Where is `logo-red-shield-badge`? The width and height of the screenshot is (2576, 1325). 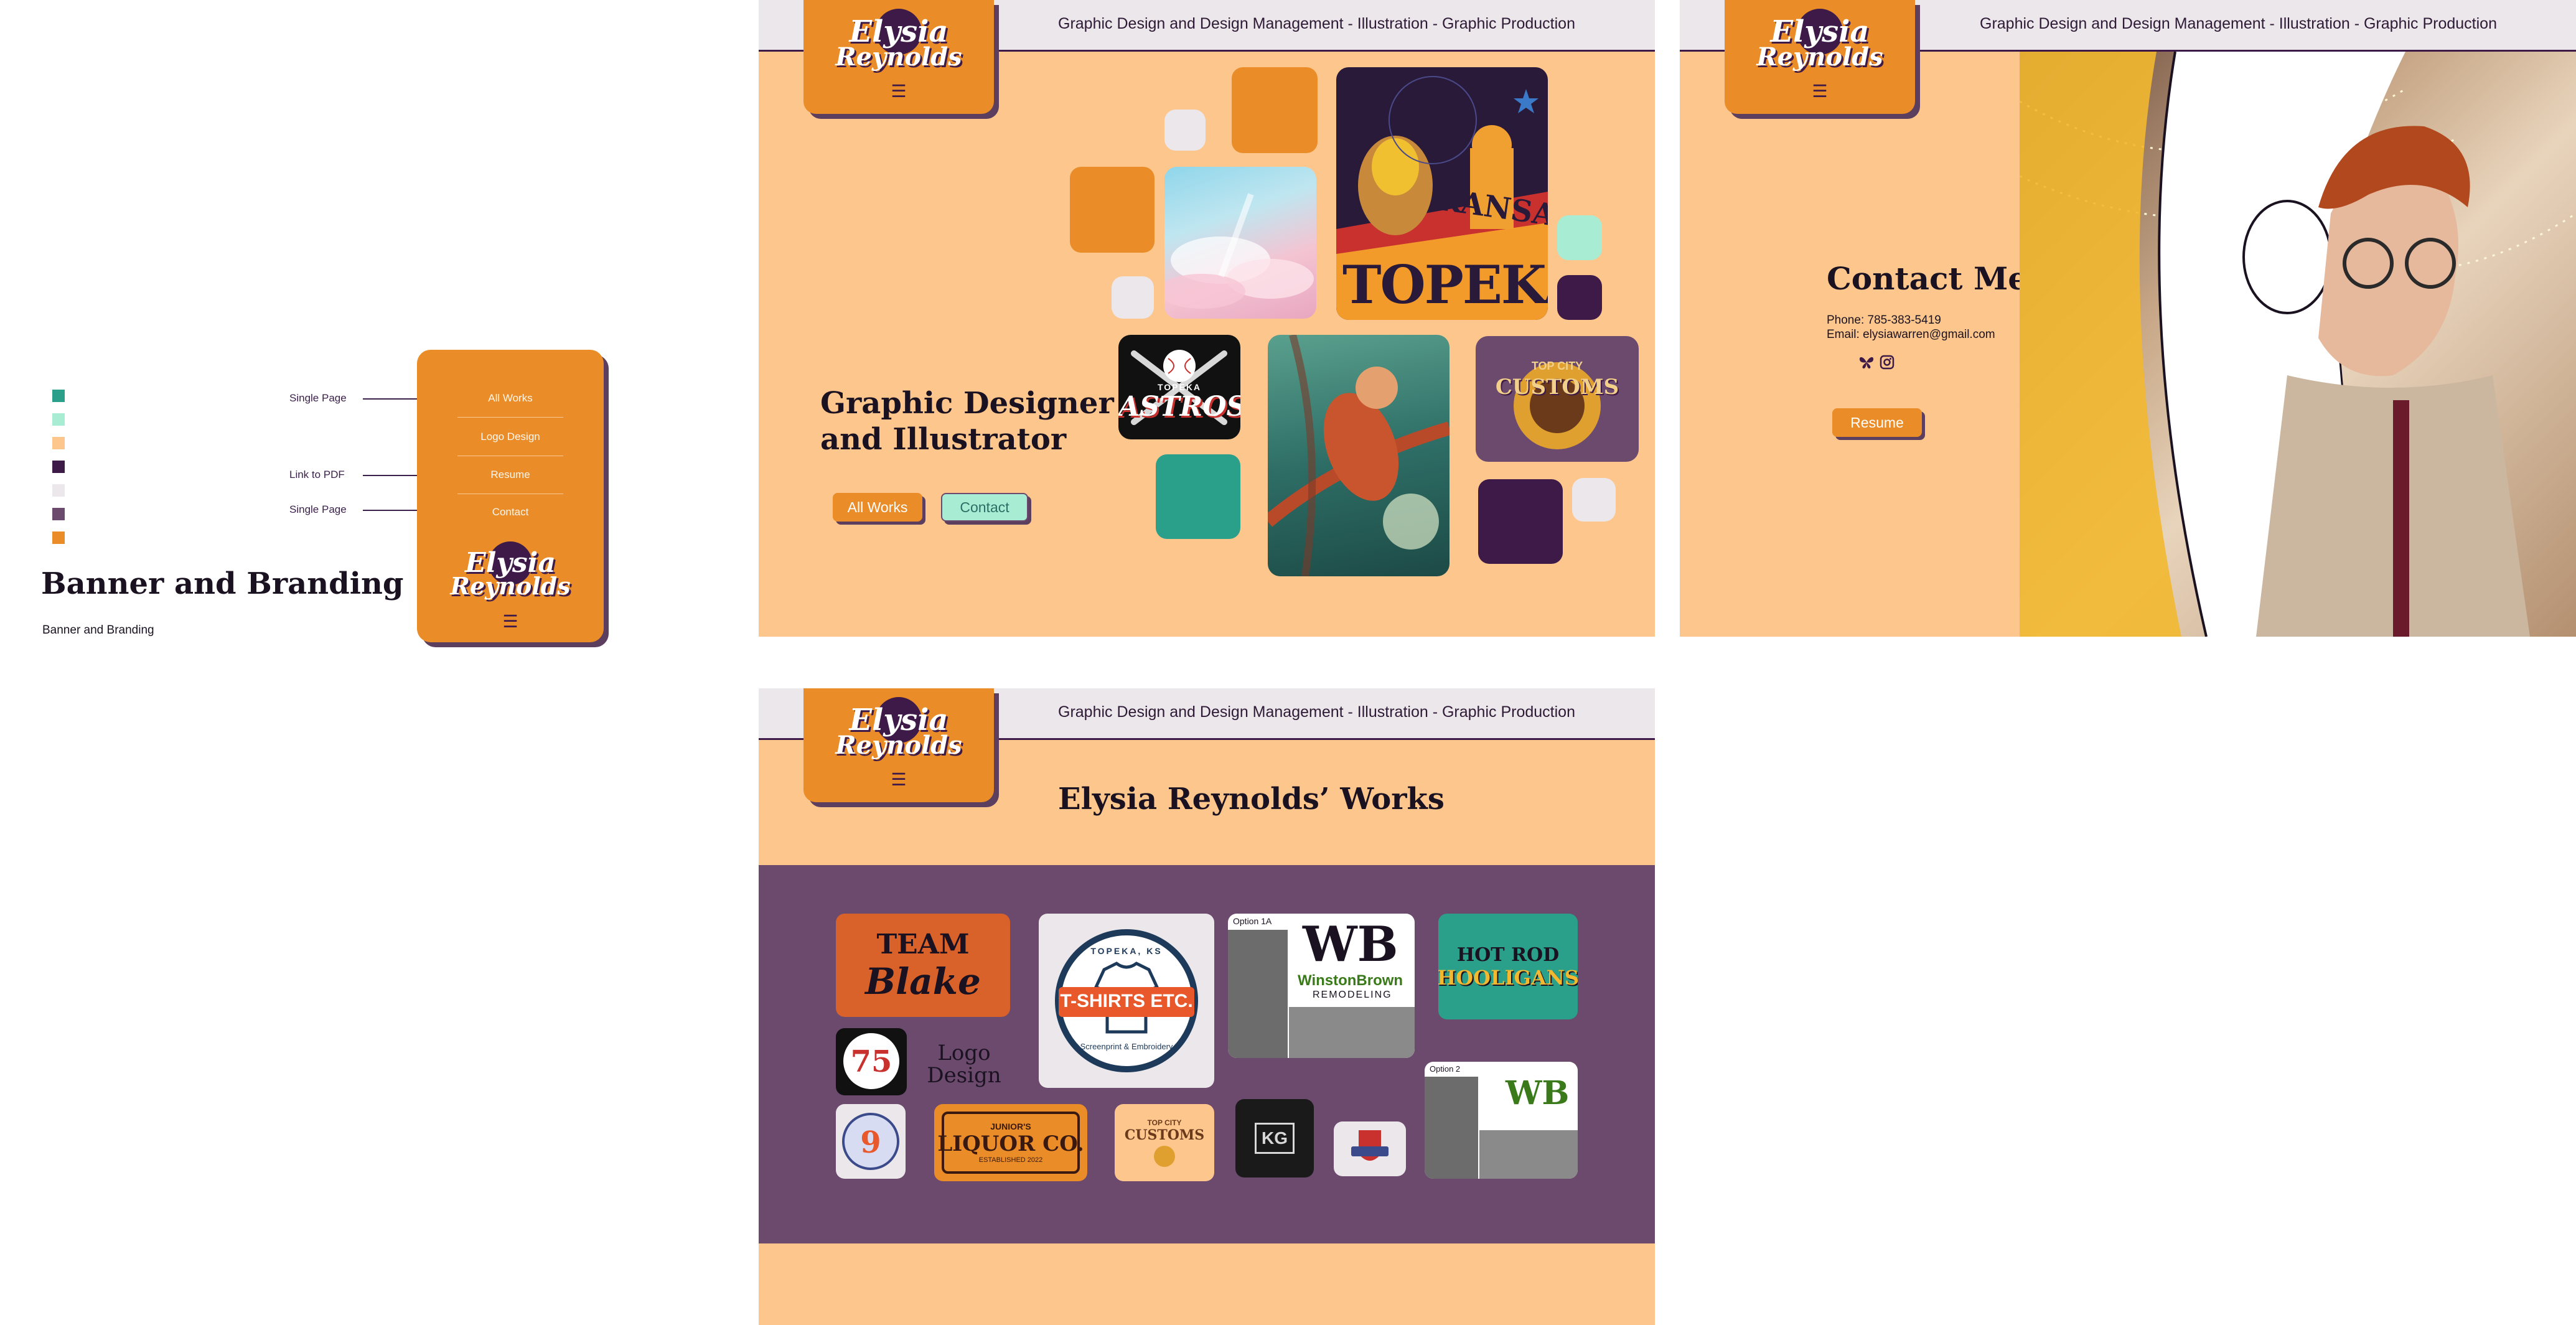
logo-red-shield-badge is located at coordinates (1370, 1148).